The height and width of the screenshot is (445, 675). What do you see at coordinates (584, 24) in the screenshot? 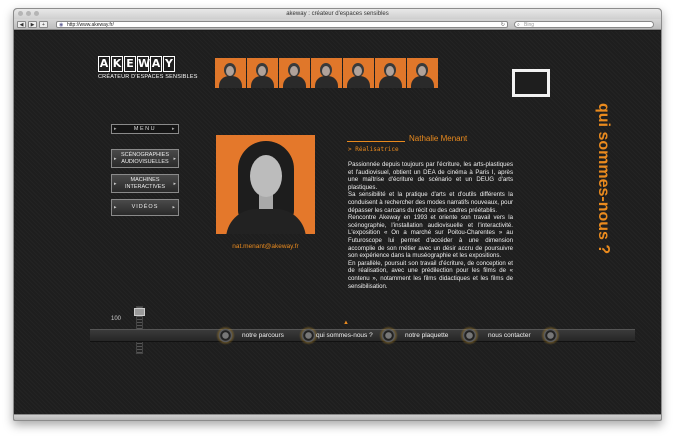
I see `search-field: ⌕ Bing` at bounding box center [584, 24].